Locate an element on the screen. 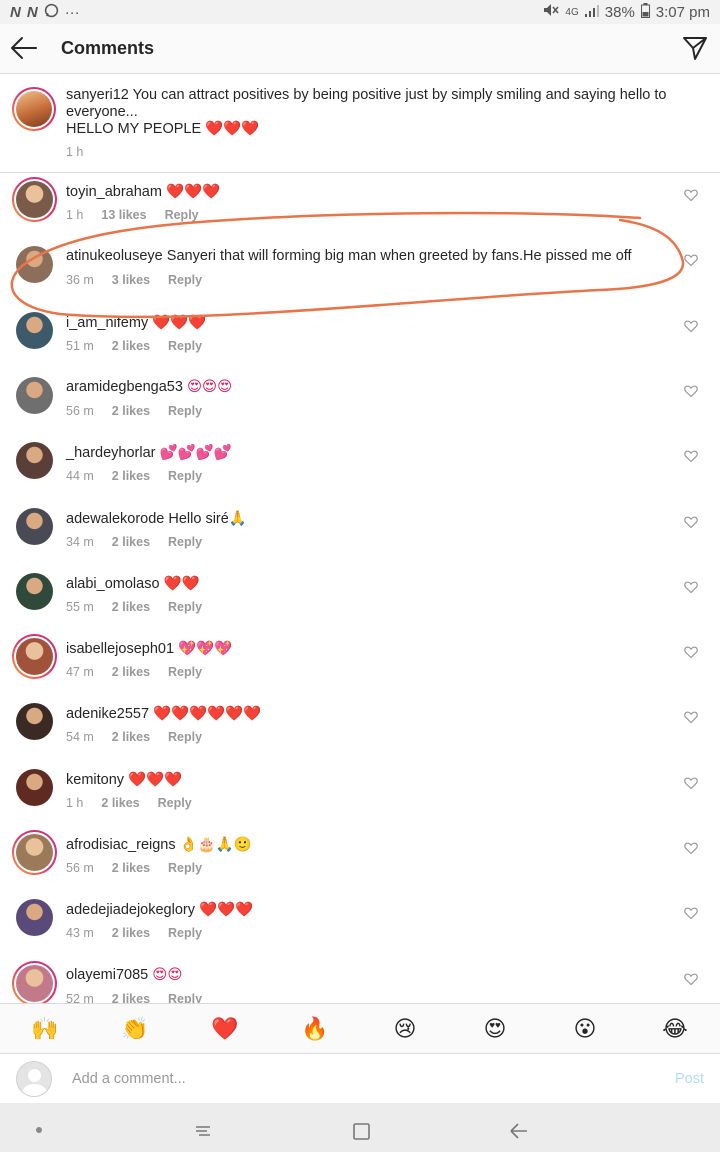 The height and width of the screenshot is (1152, 720). comment-username: adenike2557 is located at coordinates (107, 714).